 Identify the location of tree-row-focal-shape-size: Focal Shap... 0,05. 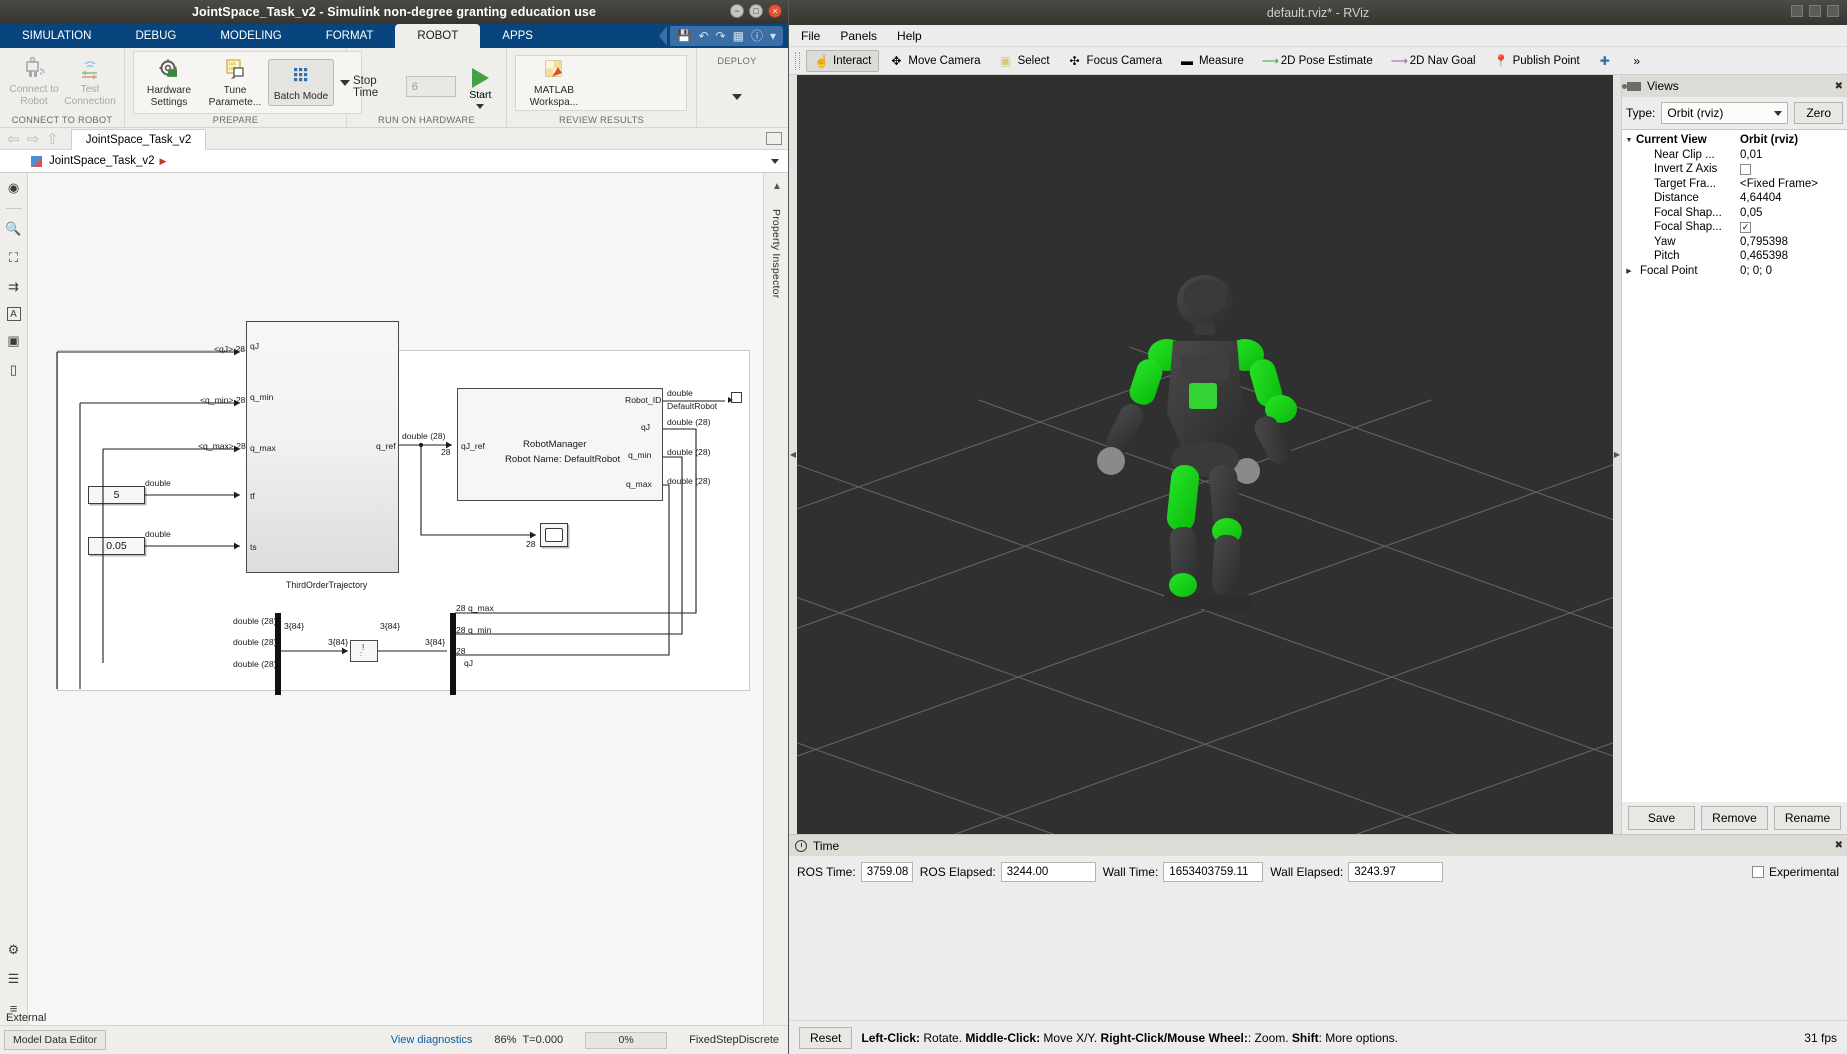
(1734, 213).